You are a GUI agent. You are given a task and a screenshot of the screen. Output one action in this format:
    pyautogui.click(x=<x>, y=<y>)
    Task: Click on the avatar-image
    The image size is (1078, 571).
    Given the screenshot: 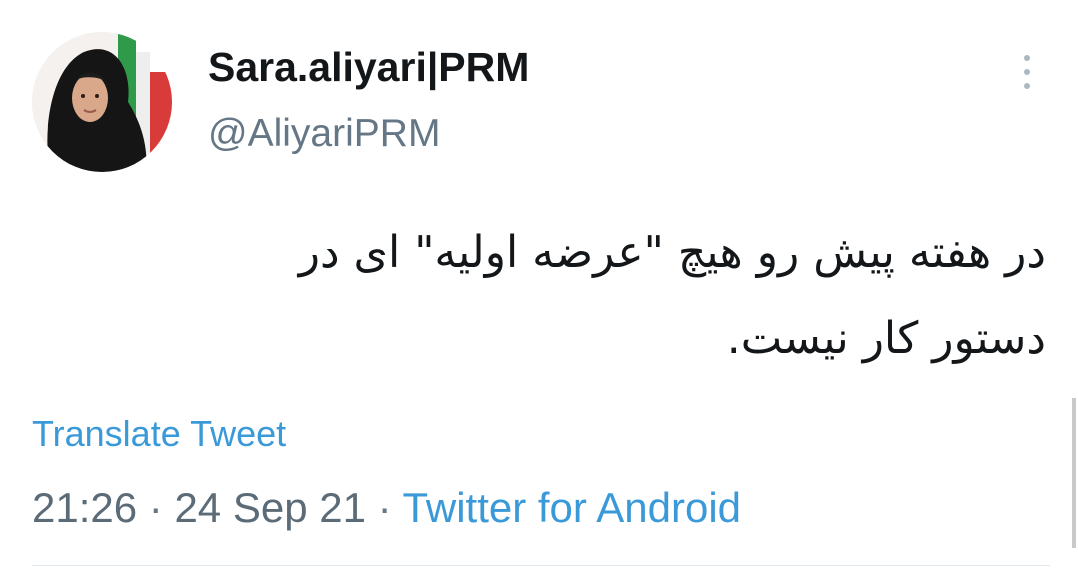 What is the action you would take?
    pyautogui.click(x=102, y=102)
    